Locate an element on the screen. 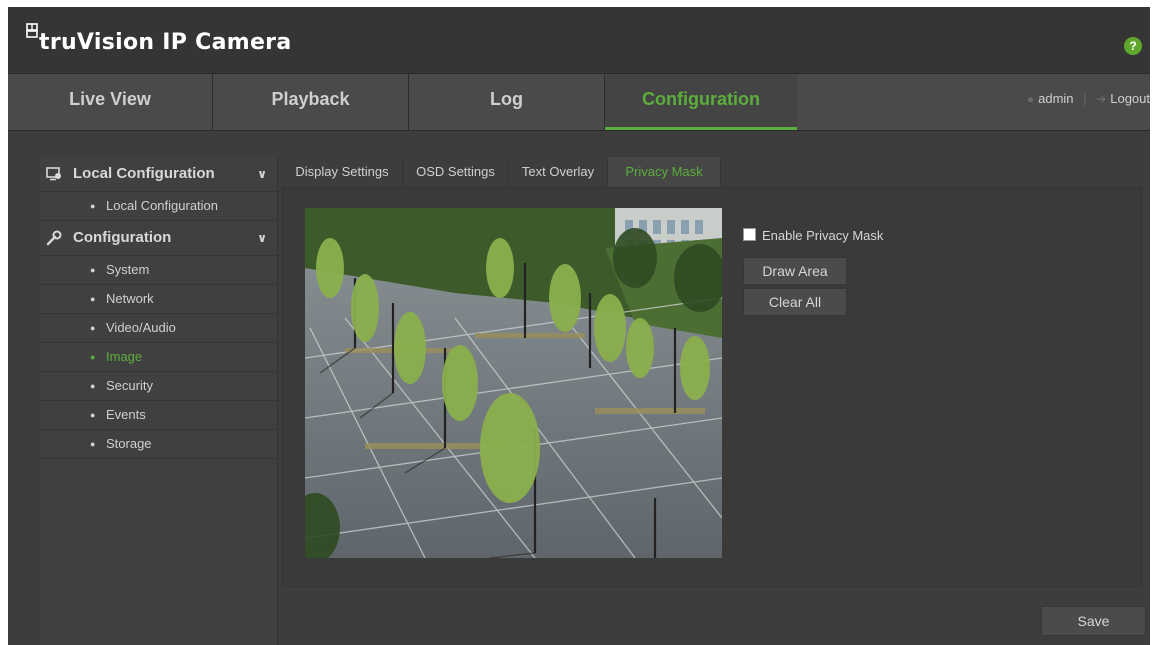 This screenshot has height=645, width=1157. sidebar-item-label: Events is located at coordinates (126, 414).